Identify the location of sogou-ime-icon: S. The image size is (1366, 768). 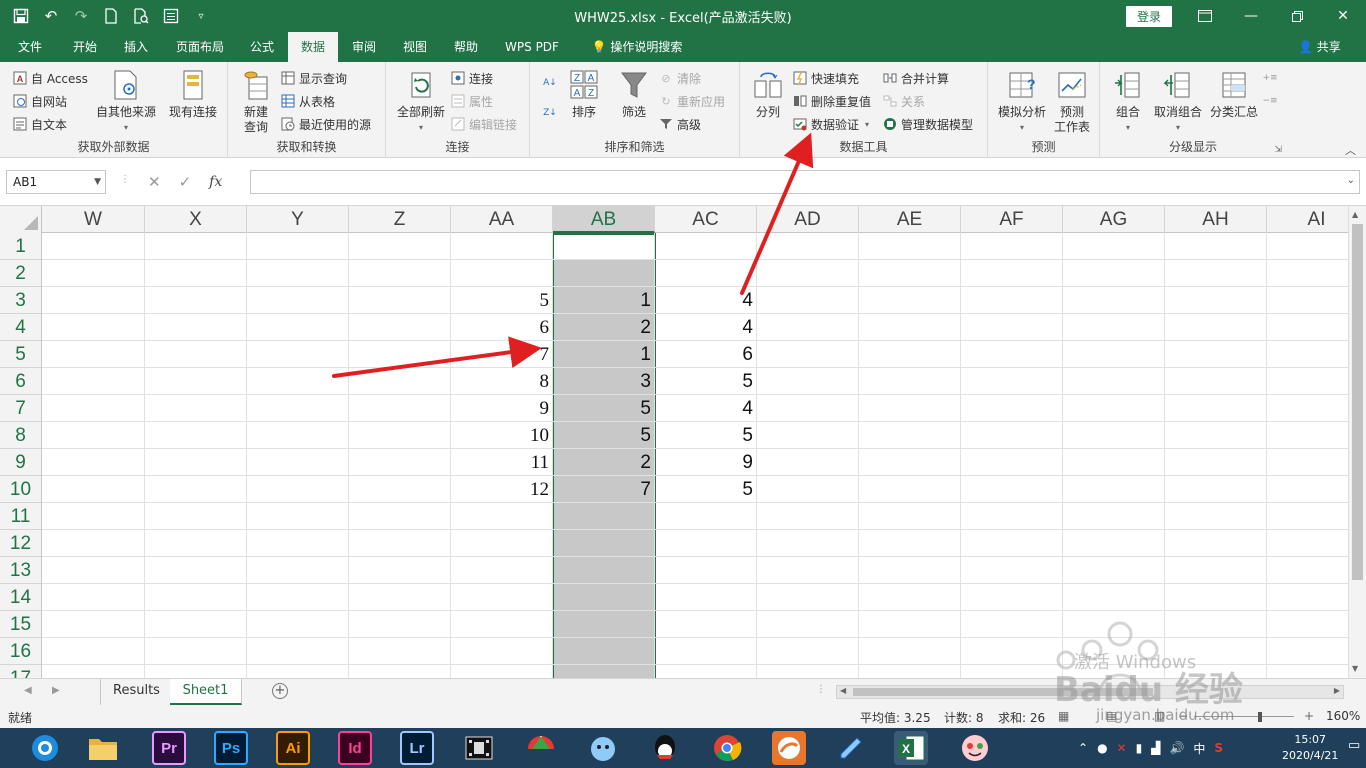
(1218, 748).